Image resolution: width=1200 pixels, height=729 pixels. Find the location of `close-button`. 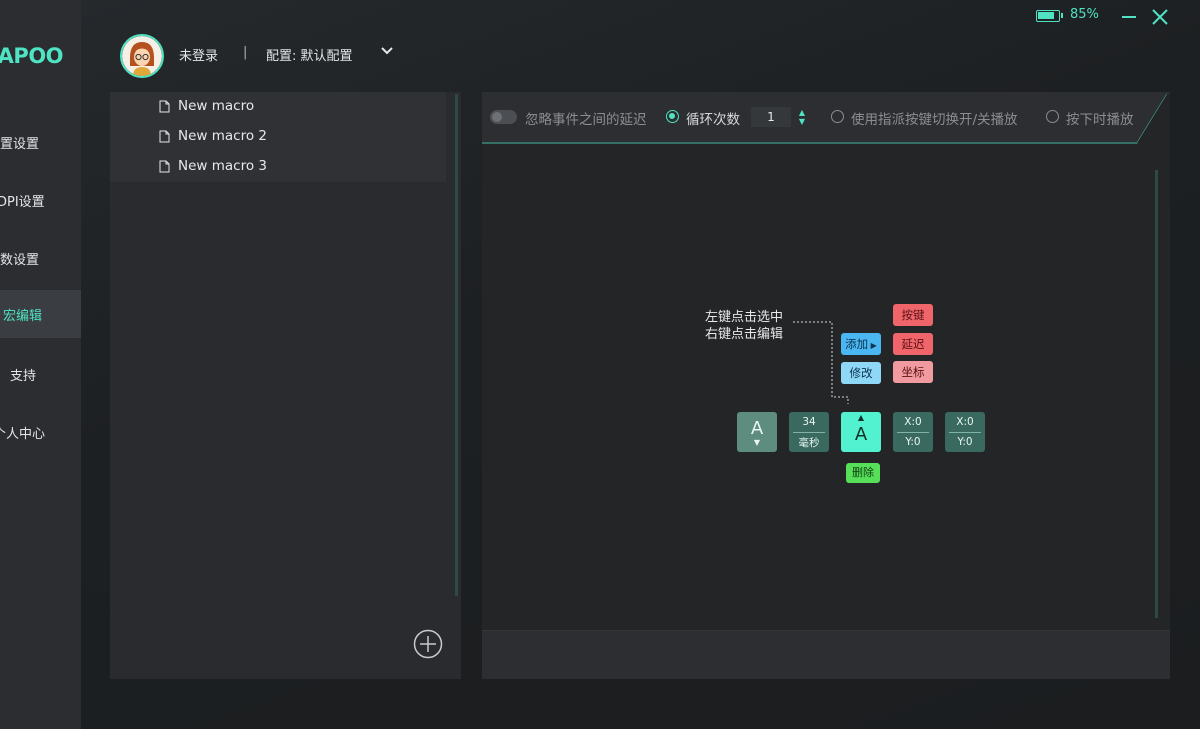

close-button is located at coordinates (1160, 17).